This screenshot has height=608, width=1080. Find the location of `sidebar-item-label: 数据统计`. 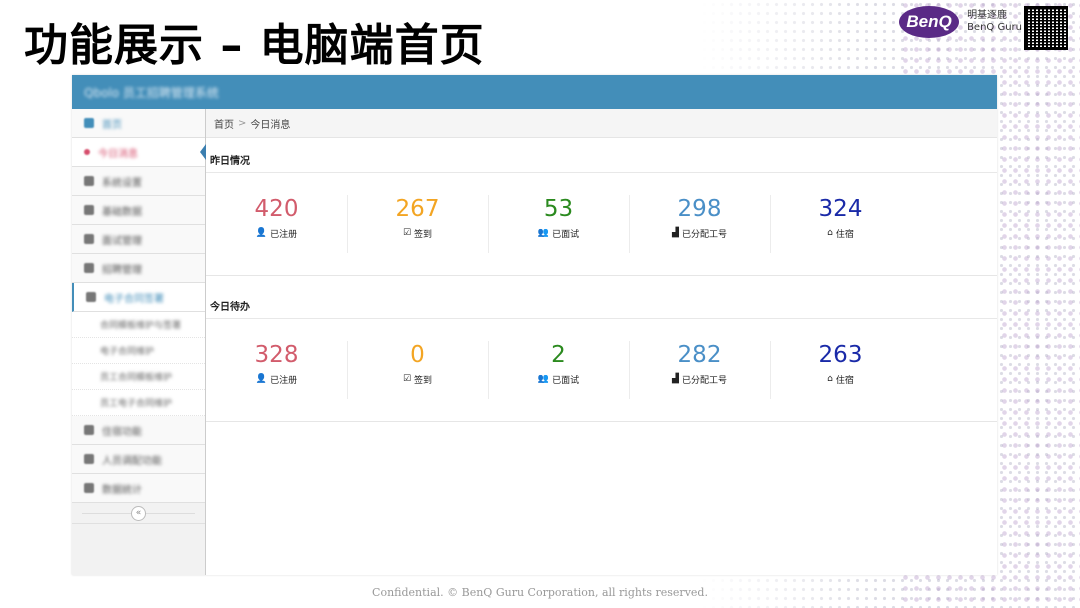

sidebar-item-label: 数据统计 is located at coordinates (122, 490).